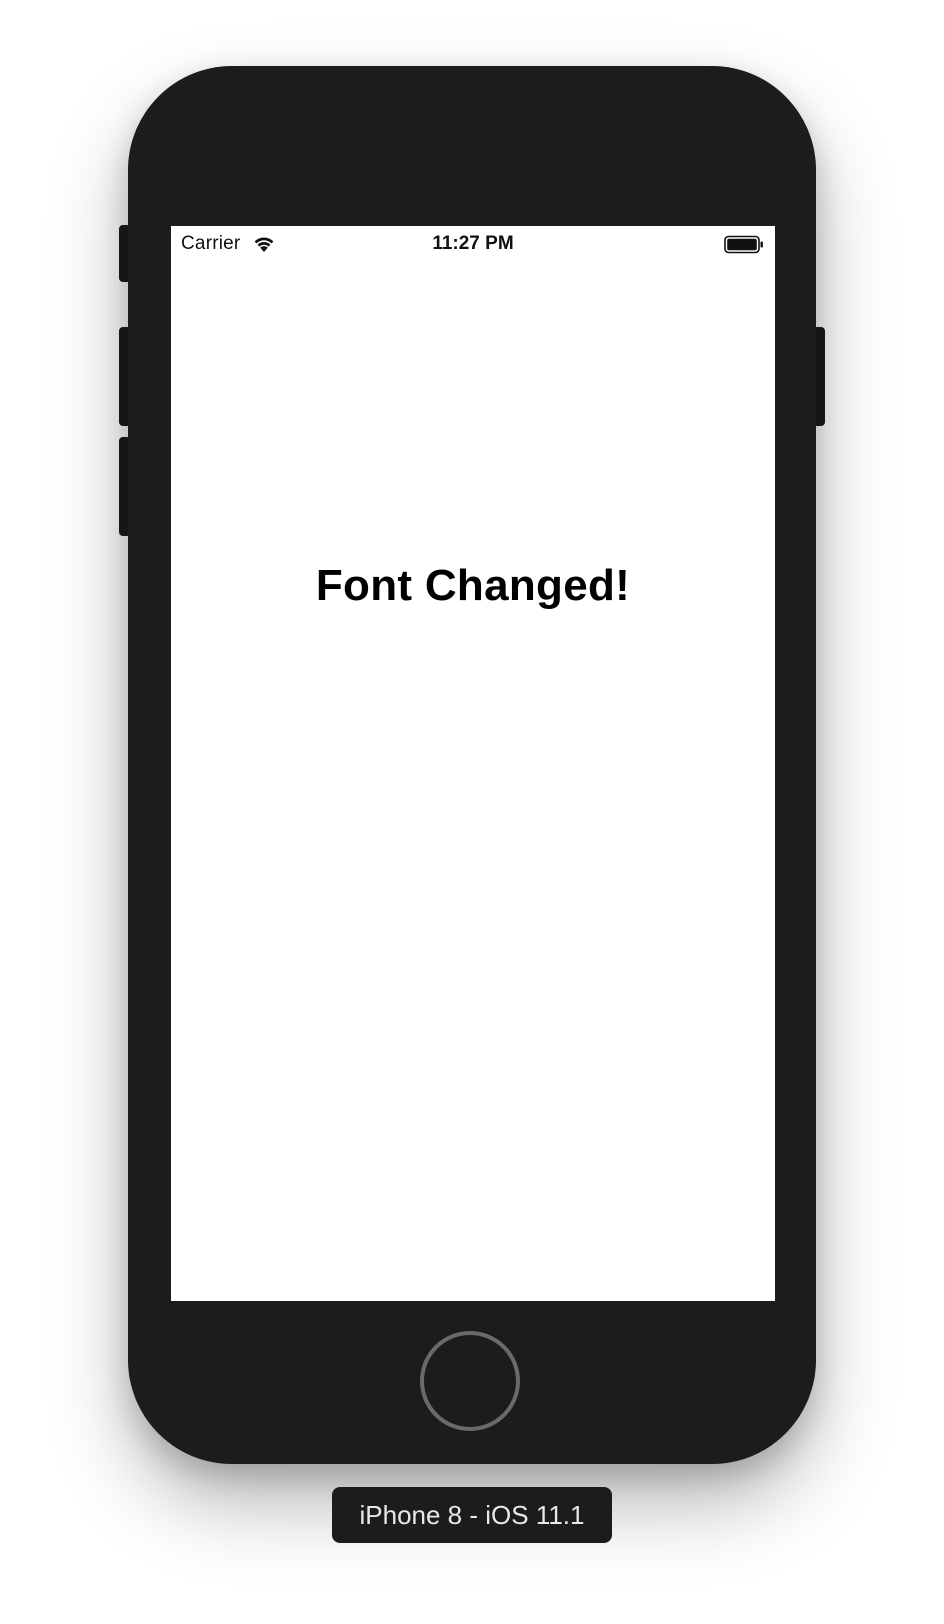 The image size is (944, 1624). What do you see at coordinates (470, 1381) in the screenshot?
I see `home-button` at bounding box center [470, 1381].